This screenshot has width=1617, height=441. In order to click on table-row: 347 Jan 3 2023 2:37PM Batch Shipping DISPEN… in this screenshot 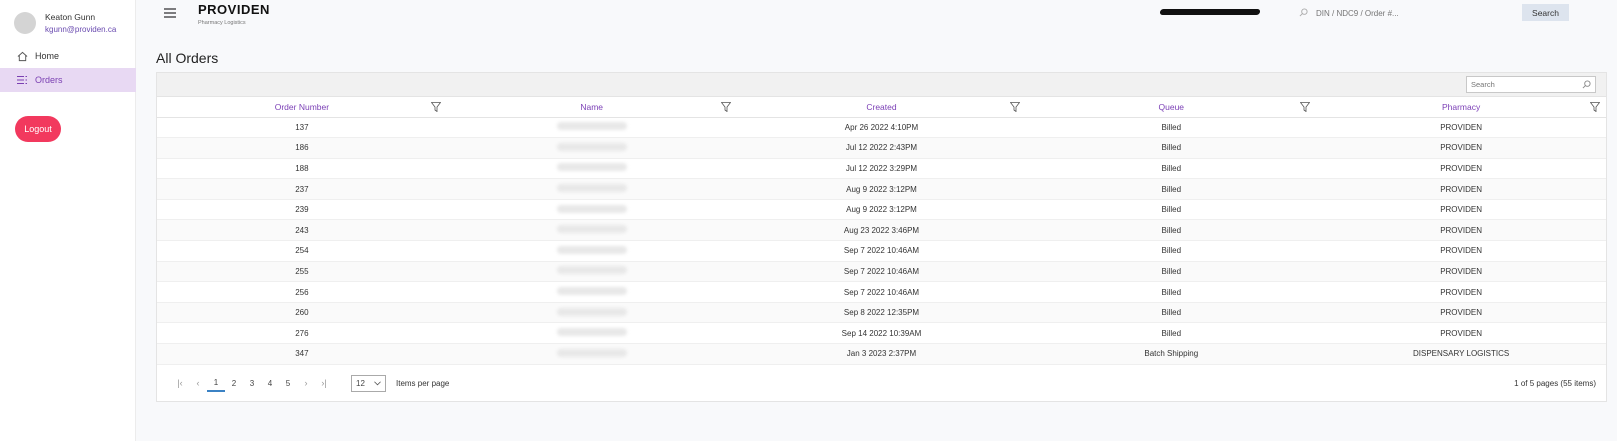, I will do `click(881, 354)`.